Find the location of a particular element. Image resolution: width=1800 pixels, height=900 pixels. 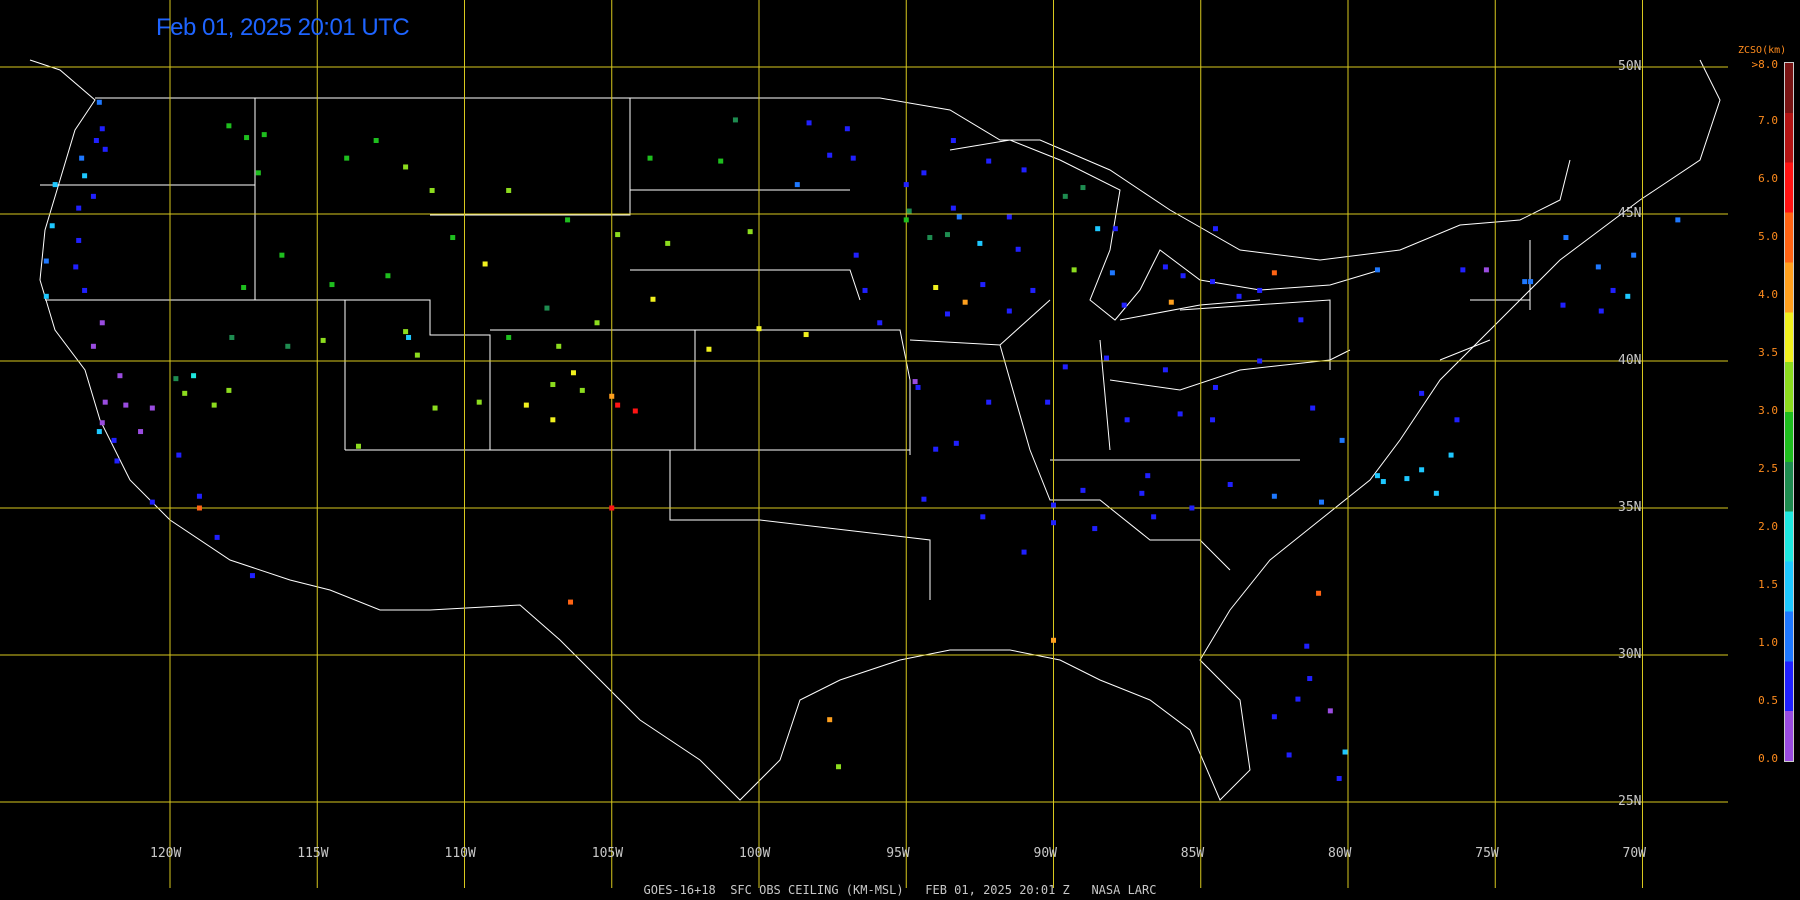

colorbar-tick-label: 1.0 is located at coordinates (1768, 642).